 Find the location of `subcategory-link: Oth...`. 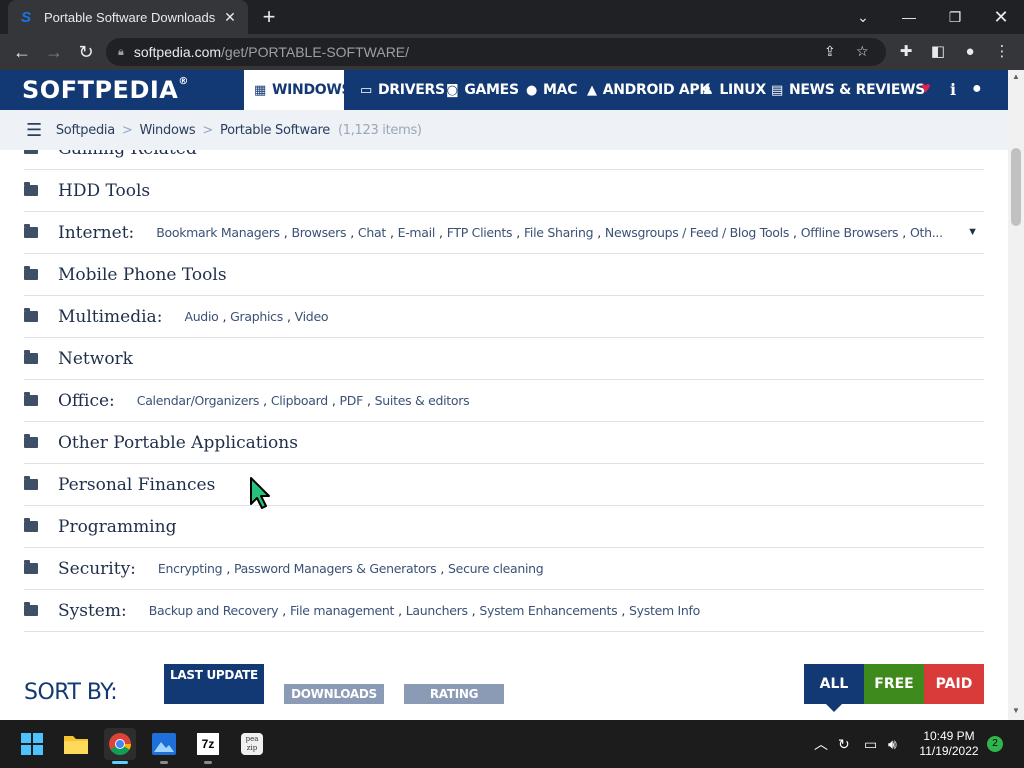

subcategory-link: Oth... is located at coordinates (926, 232).